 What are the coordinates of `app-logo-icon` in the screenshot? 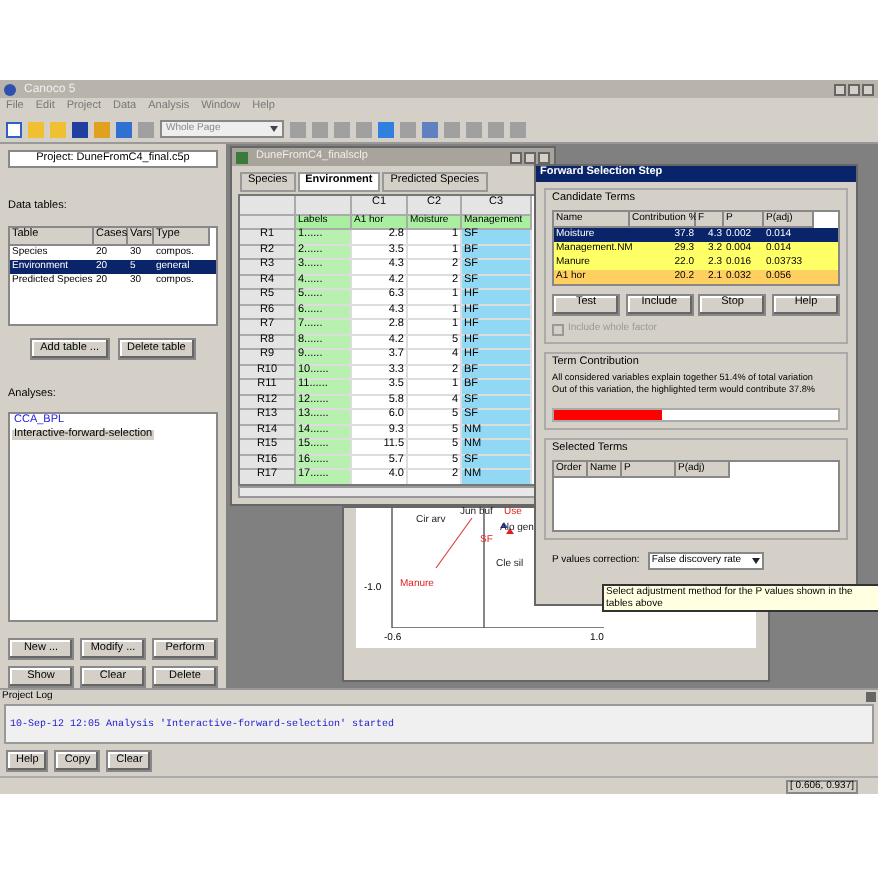 It's located at (10, 89).